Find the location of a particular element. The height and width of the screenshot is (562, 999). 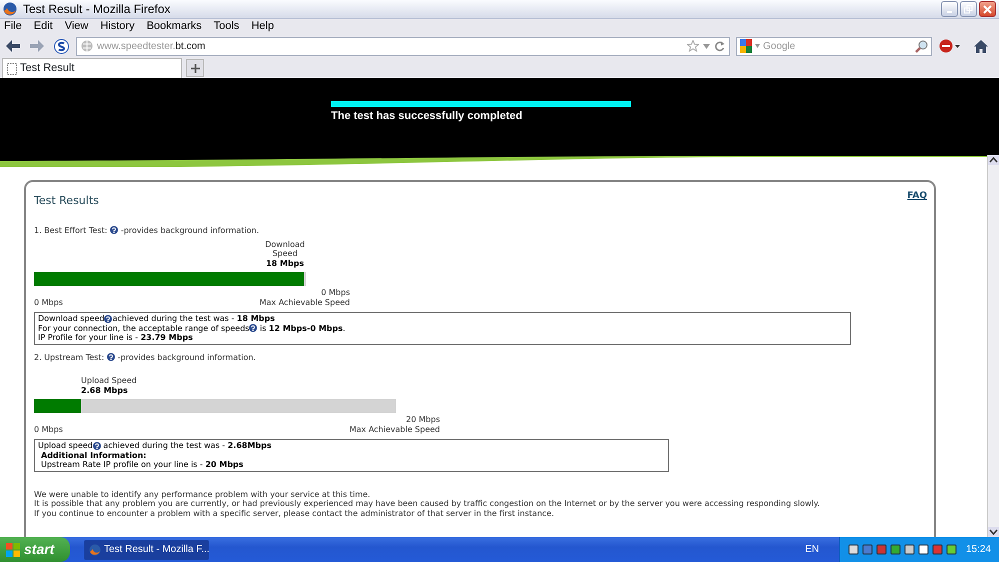

close-icon is located at coordinates (987, 9).